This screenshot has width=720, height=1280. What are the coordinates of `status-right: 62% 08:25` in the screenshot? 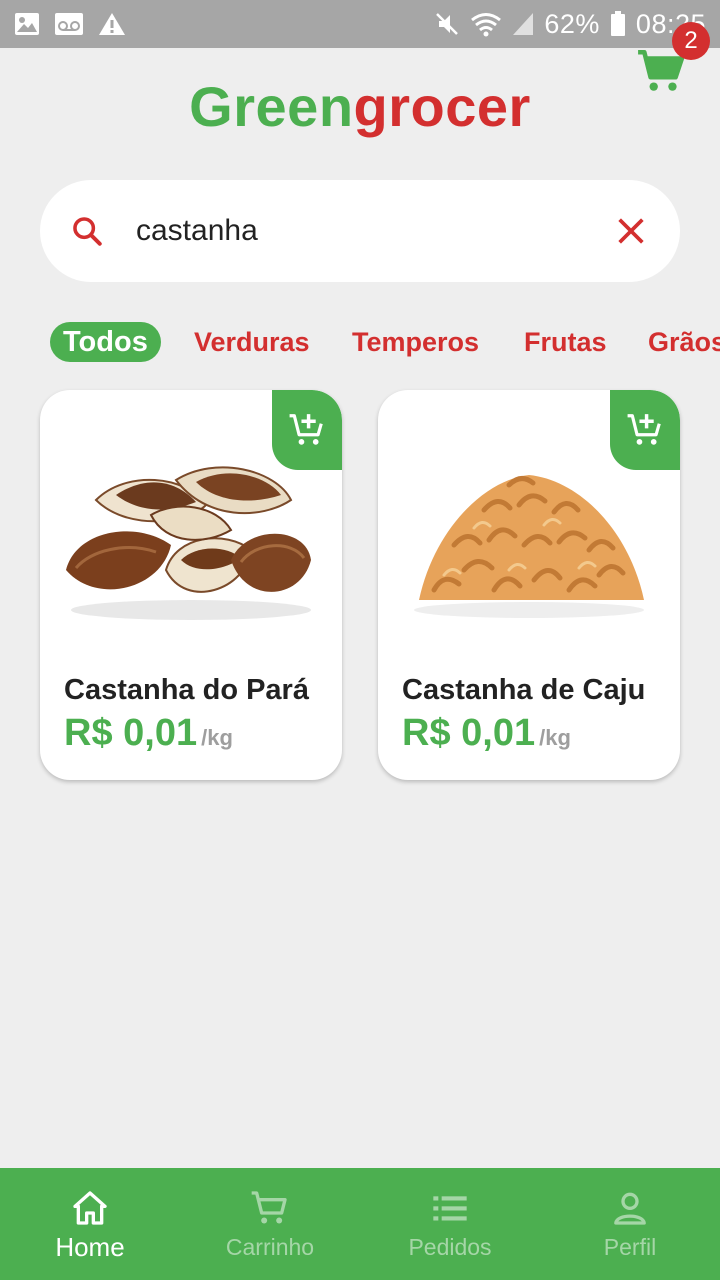 It's located at (570, 24).